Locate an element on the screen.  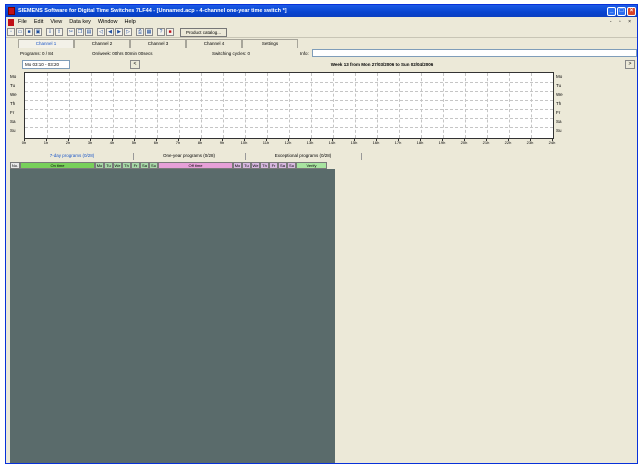
next-week-button: > is located at coordinates (630, 64).